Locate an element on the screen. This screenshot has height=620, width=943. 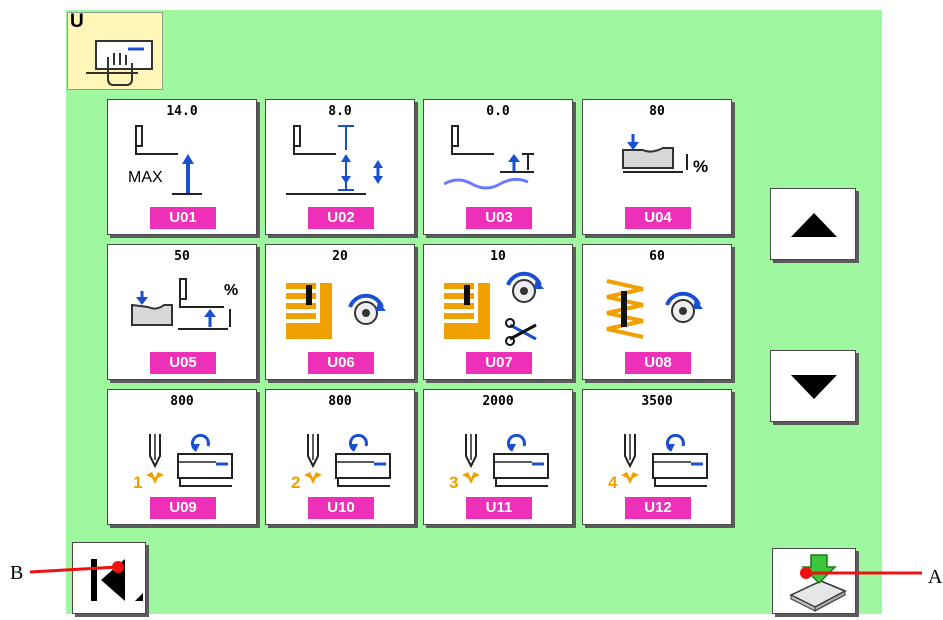
callout-b-dot is located at coordinates (118, 567).